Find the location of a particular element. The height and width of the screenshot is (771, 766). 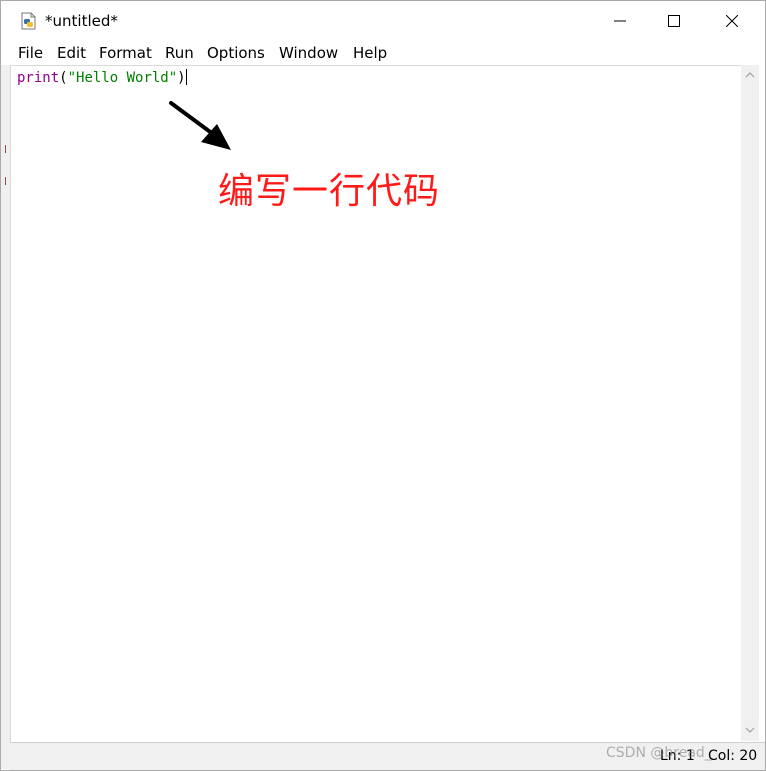

maximize-button is located at coordinates (674, 21).